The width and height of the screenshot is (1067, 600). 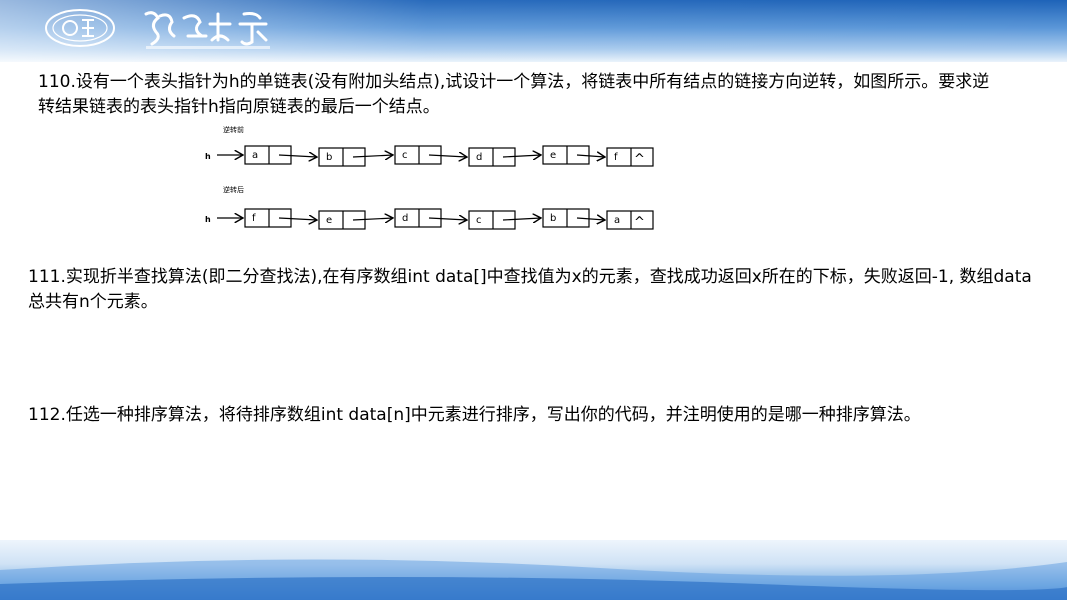 What do you see at coordinates (639, 222) in the screenshot?
I see `after-null-terminator: ^` at bounding box center [639, 222].